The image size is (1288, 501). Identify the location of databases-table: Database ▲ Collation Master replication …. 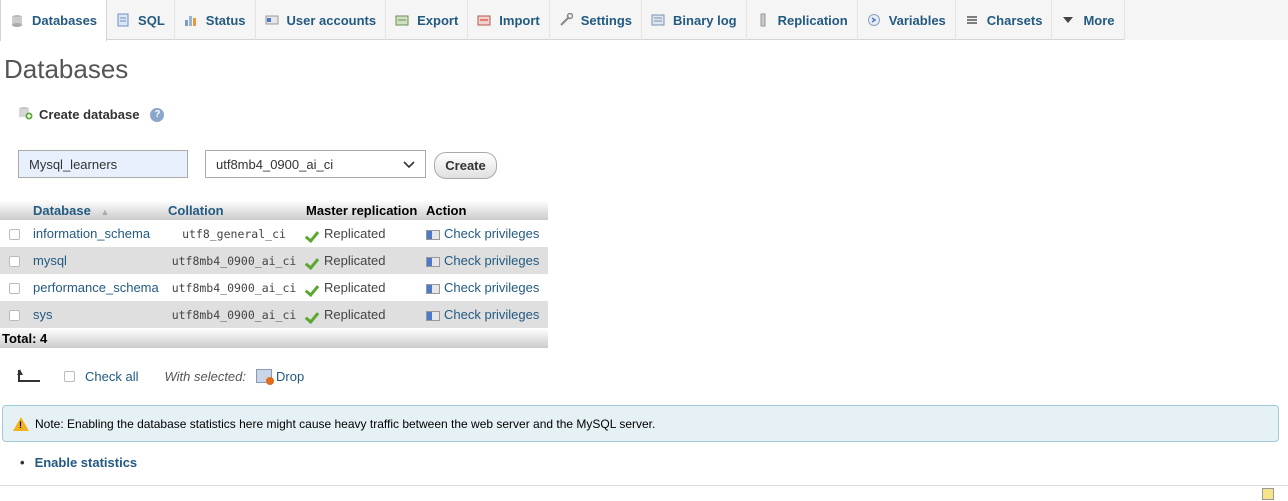
(274, 274).